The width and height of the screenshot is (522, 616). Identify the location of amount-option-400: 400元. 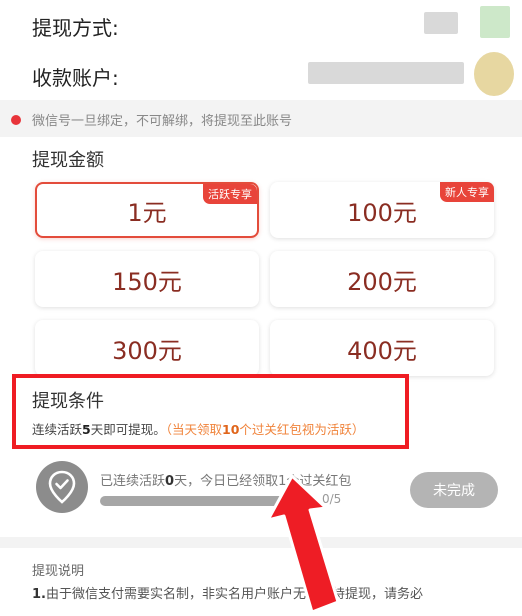
(382, 348).